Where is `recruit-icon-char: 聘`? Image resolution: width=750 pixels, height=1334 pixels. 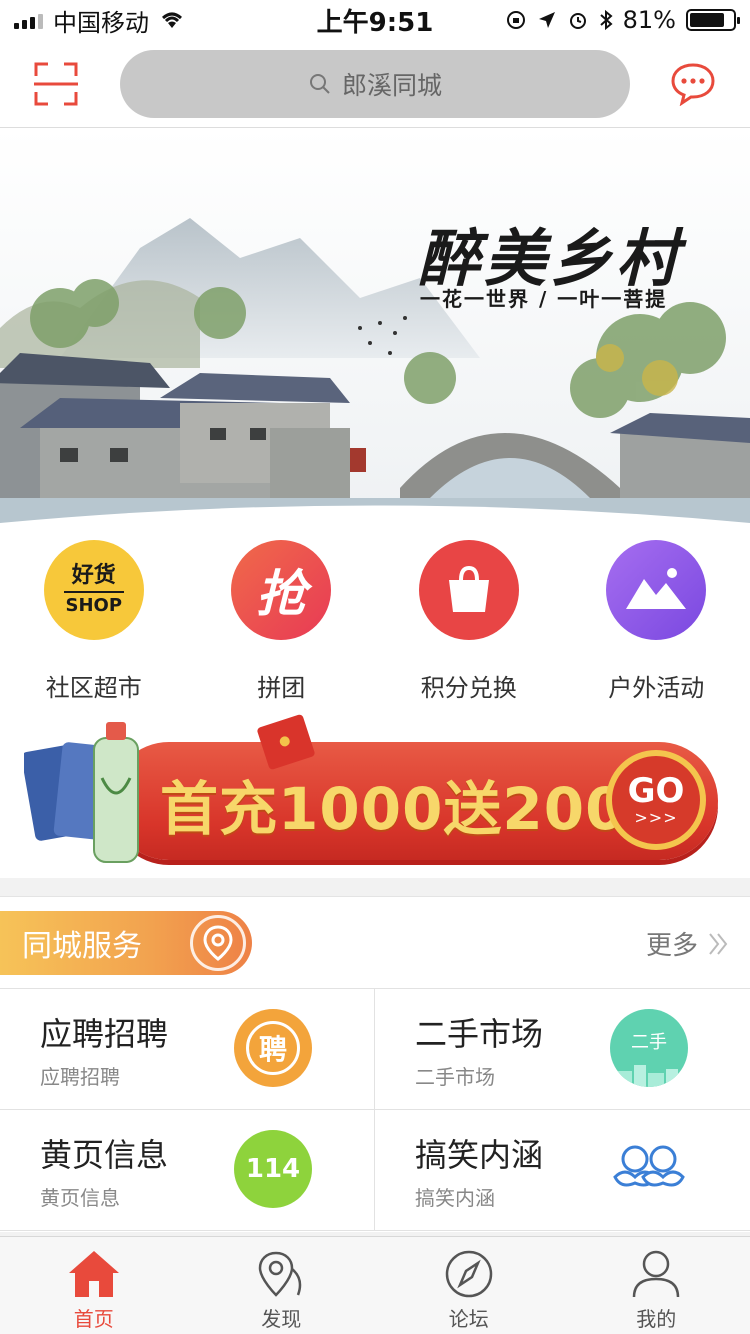
recruit-icon-char: 聘 is located at coordinates (273, 1048).